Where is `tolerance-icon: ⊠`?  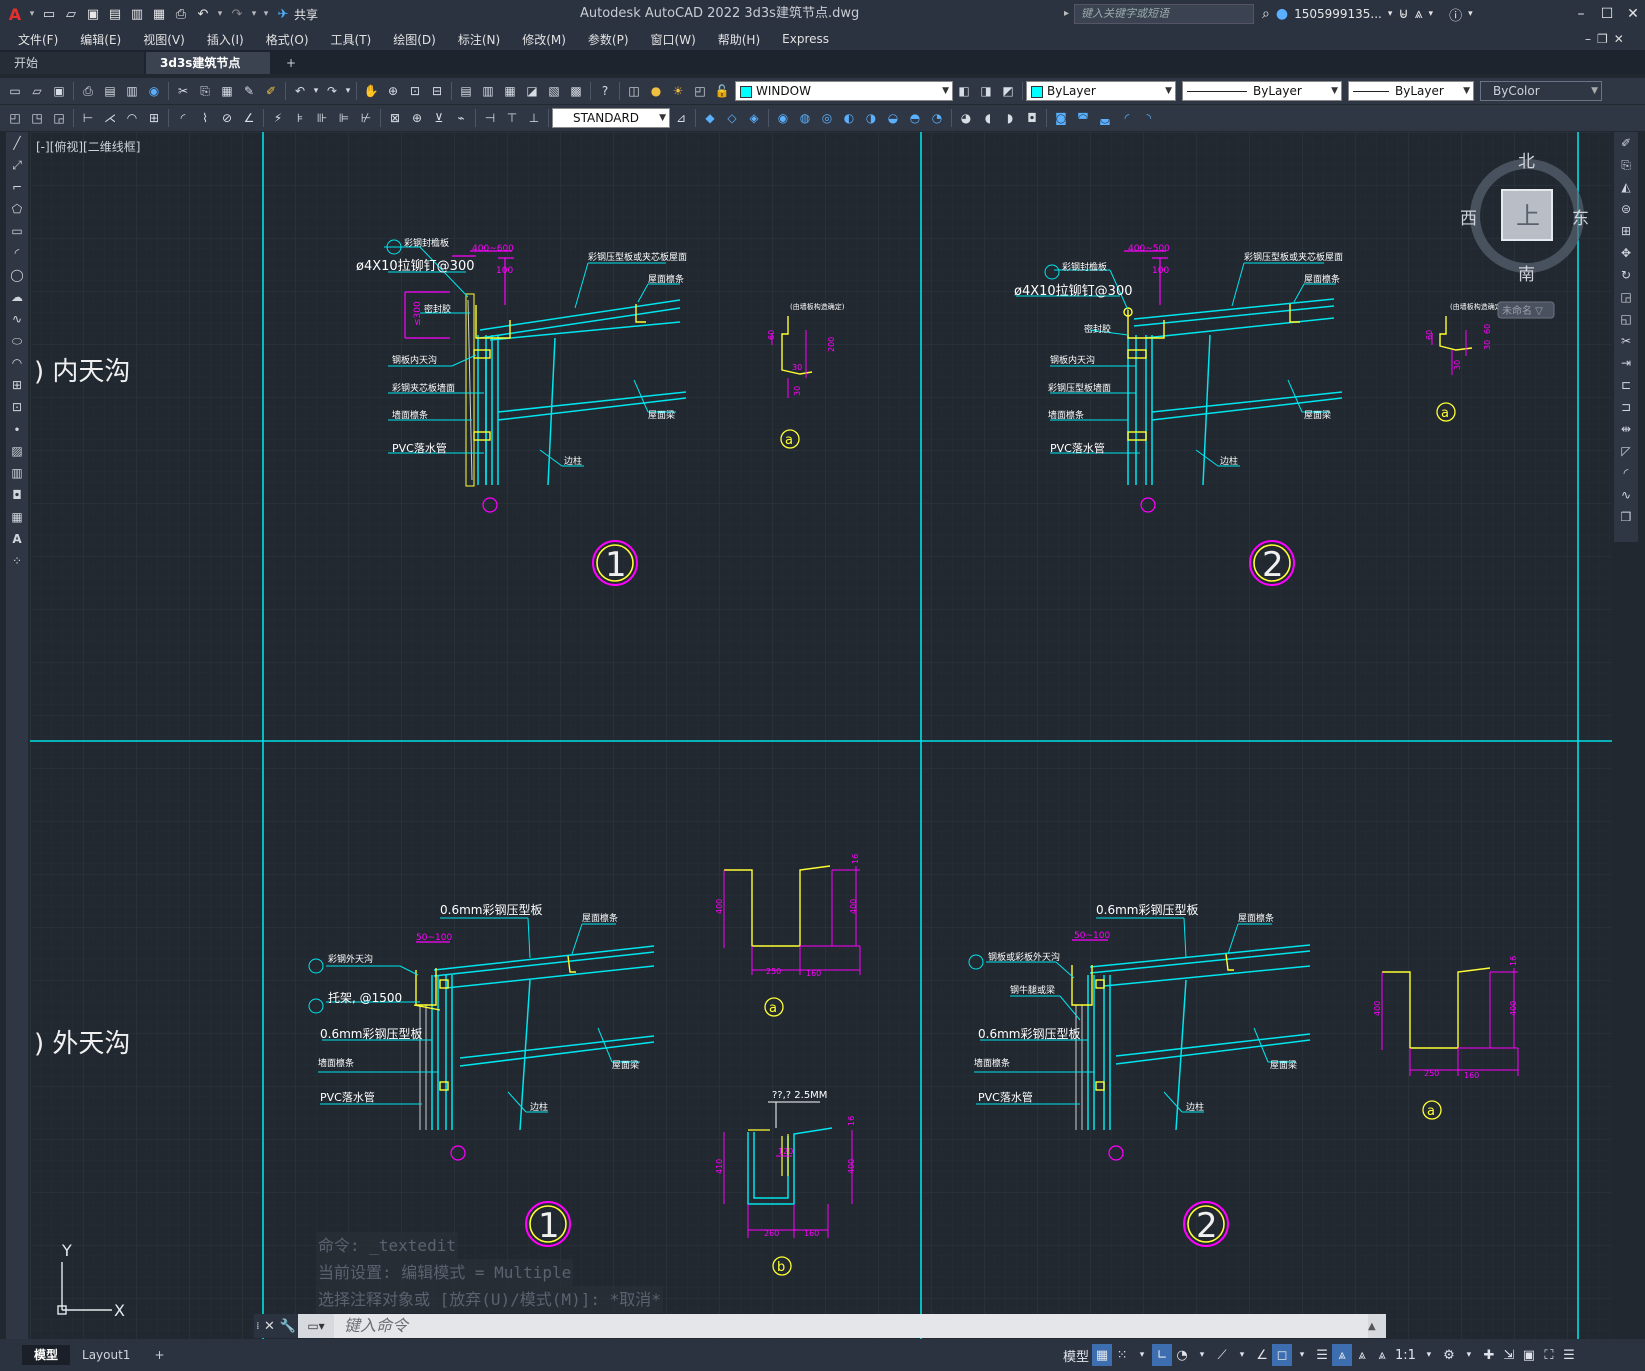
tolerance-icon: ⊠ is located at coordinates (395, 118).